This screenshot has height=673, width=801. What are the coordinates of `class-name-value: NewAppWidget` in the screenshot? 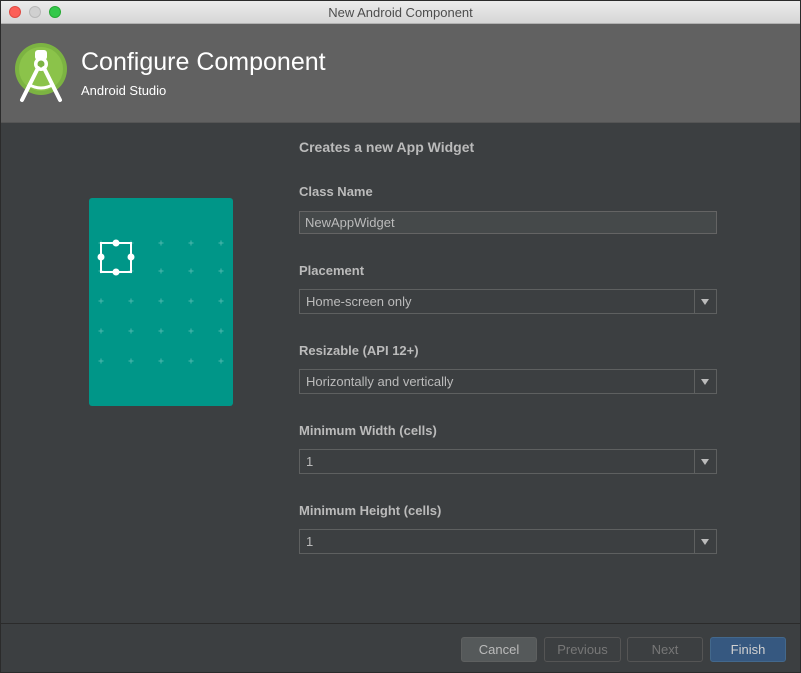 It's located at (350, 222).